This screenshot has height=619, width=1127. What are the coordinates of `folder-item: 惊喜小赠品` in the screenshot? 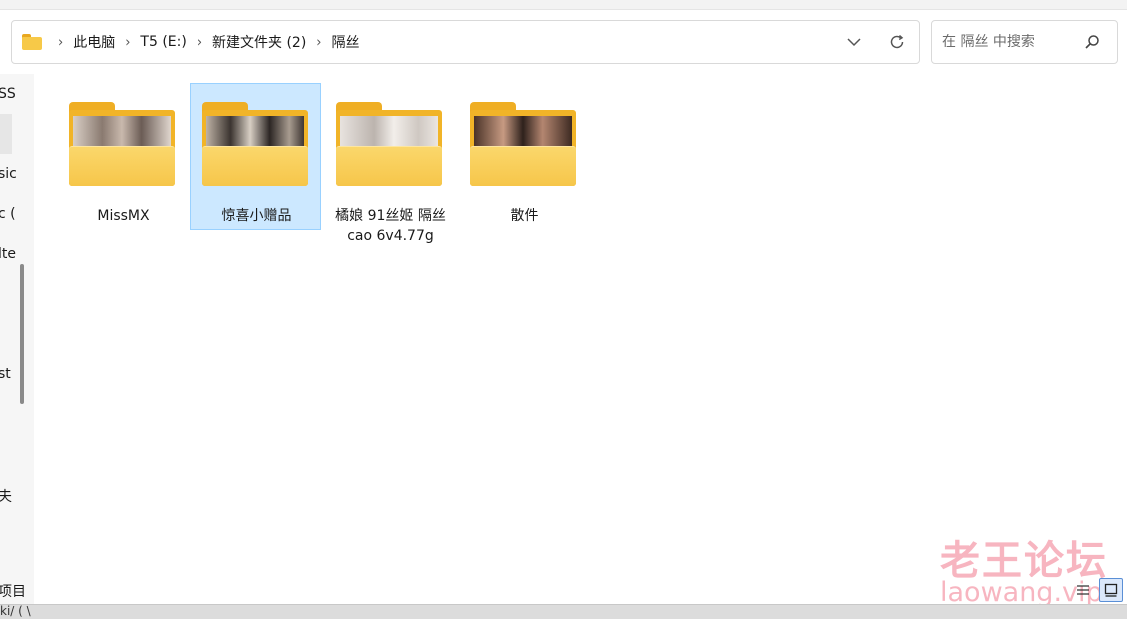 It's located at (255, 156).